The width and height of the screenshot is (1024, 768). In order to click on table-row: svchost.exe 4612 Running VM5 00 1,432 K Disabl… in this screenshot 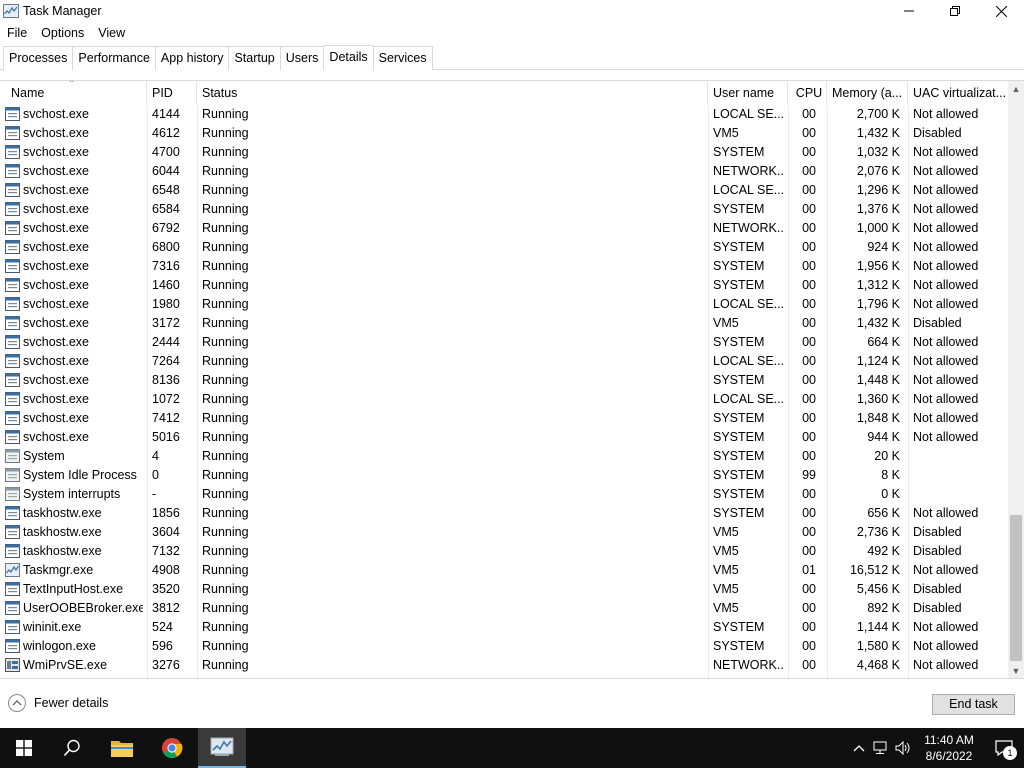, I will do `click(504, 133)`.